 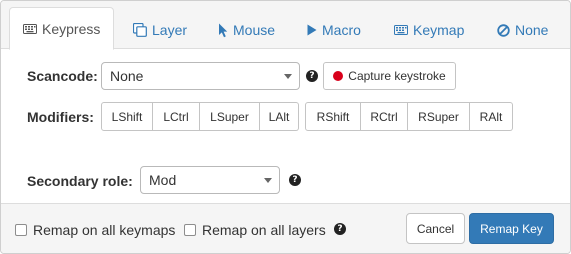 What do you see at coordinates (312, 30) in the screenshot?
I see `play-icon` at bounding box center [312, 30].